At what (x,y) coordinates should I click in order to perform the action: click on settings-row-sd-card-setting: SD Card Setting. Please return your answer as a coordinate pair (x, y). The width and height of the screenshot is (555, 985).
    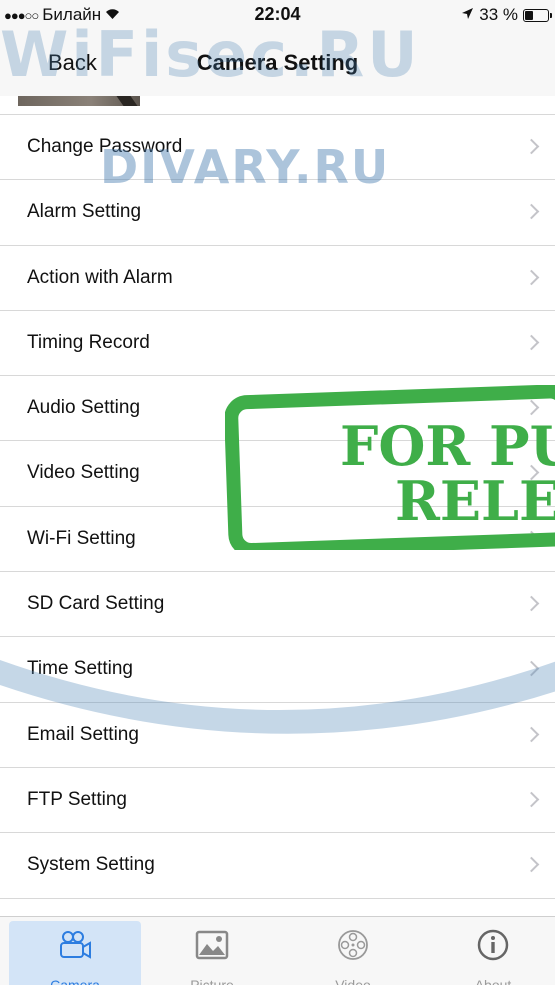
    Looking at the image, I should click on (277, 605).